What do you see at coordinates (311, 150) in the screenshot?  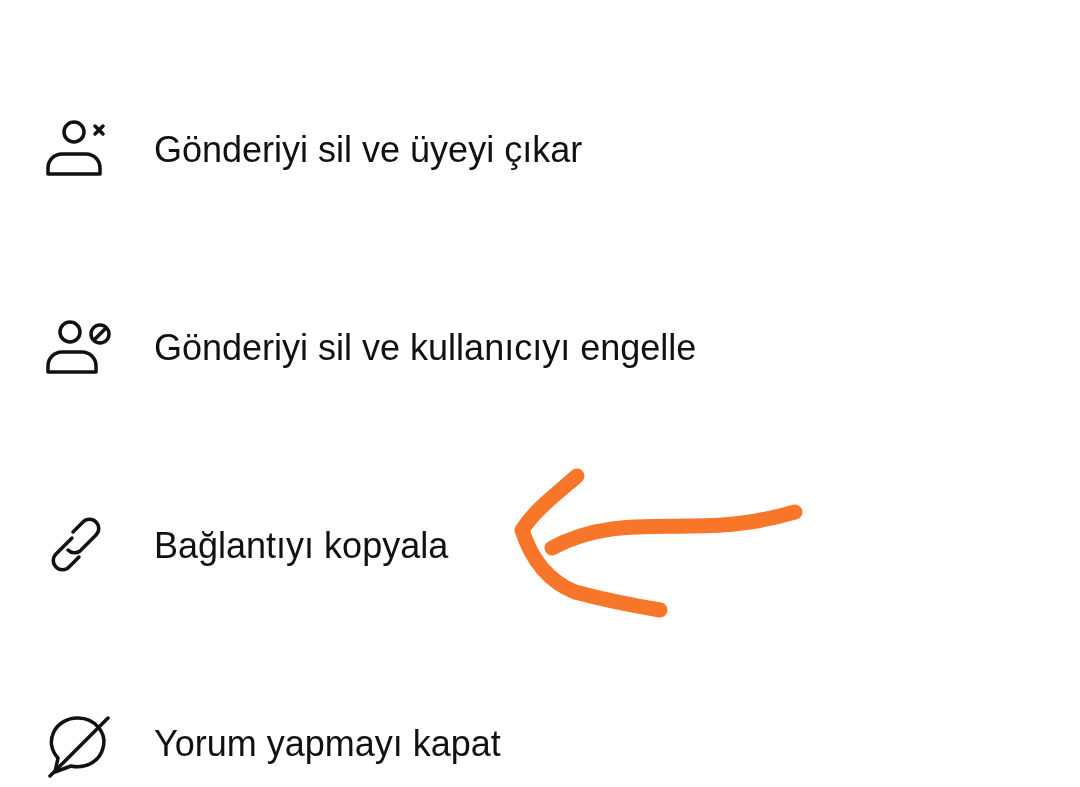 I see `menu-item: Gönderiyi sil ve üyeyi çıkar` at bounding box center [311, 150].